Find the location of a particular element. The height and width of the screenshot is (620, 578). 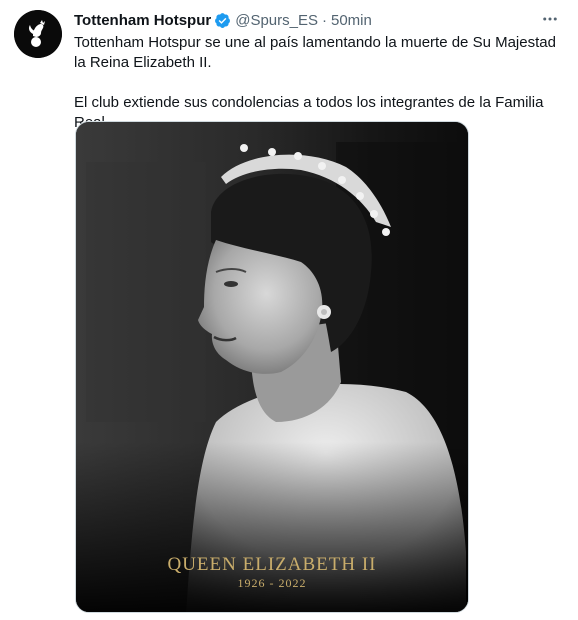

image-caption-title: QUEEN ELIZABETH II is located at coordinates (272, 564).